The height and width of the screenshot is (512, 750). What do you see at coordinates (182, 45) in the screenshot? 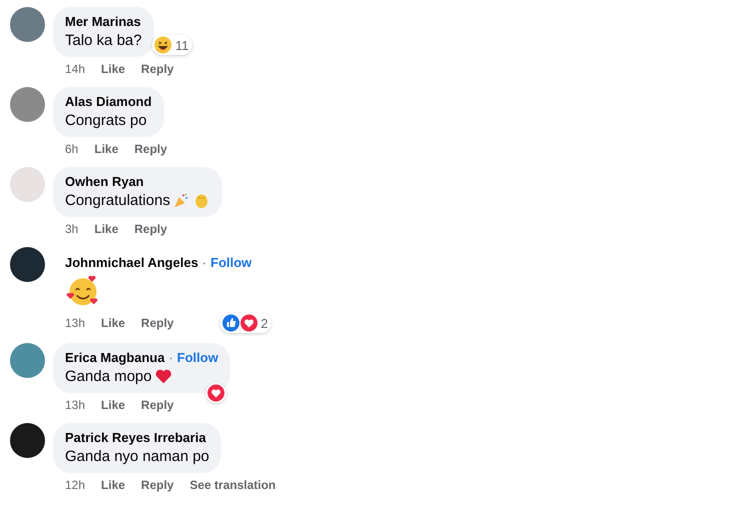
I see `reaction-count: 11` at bounding box center [182, 45].